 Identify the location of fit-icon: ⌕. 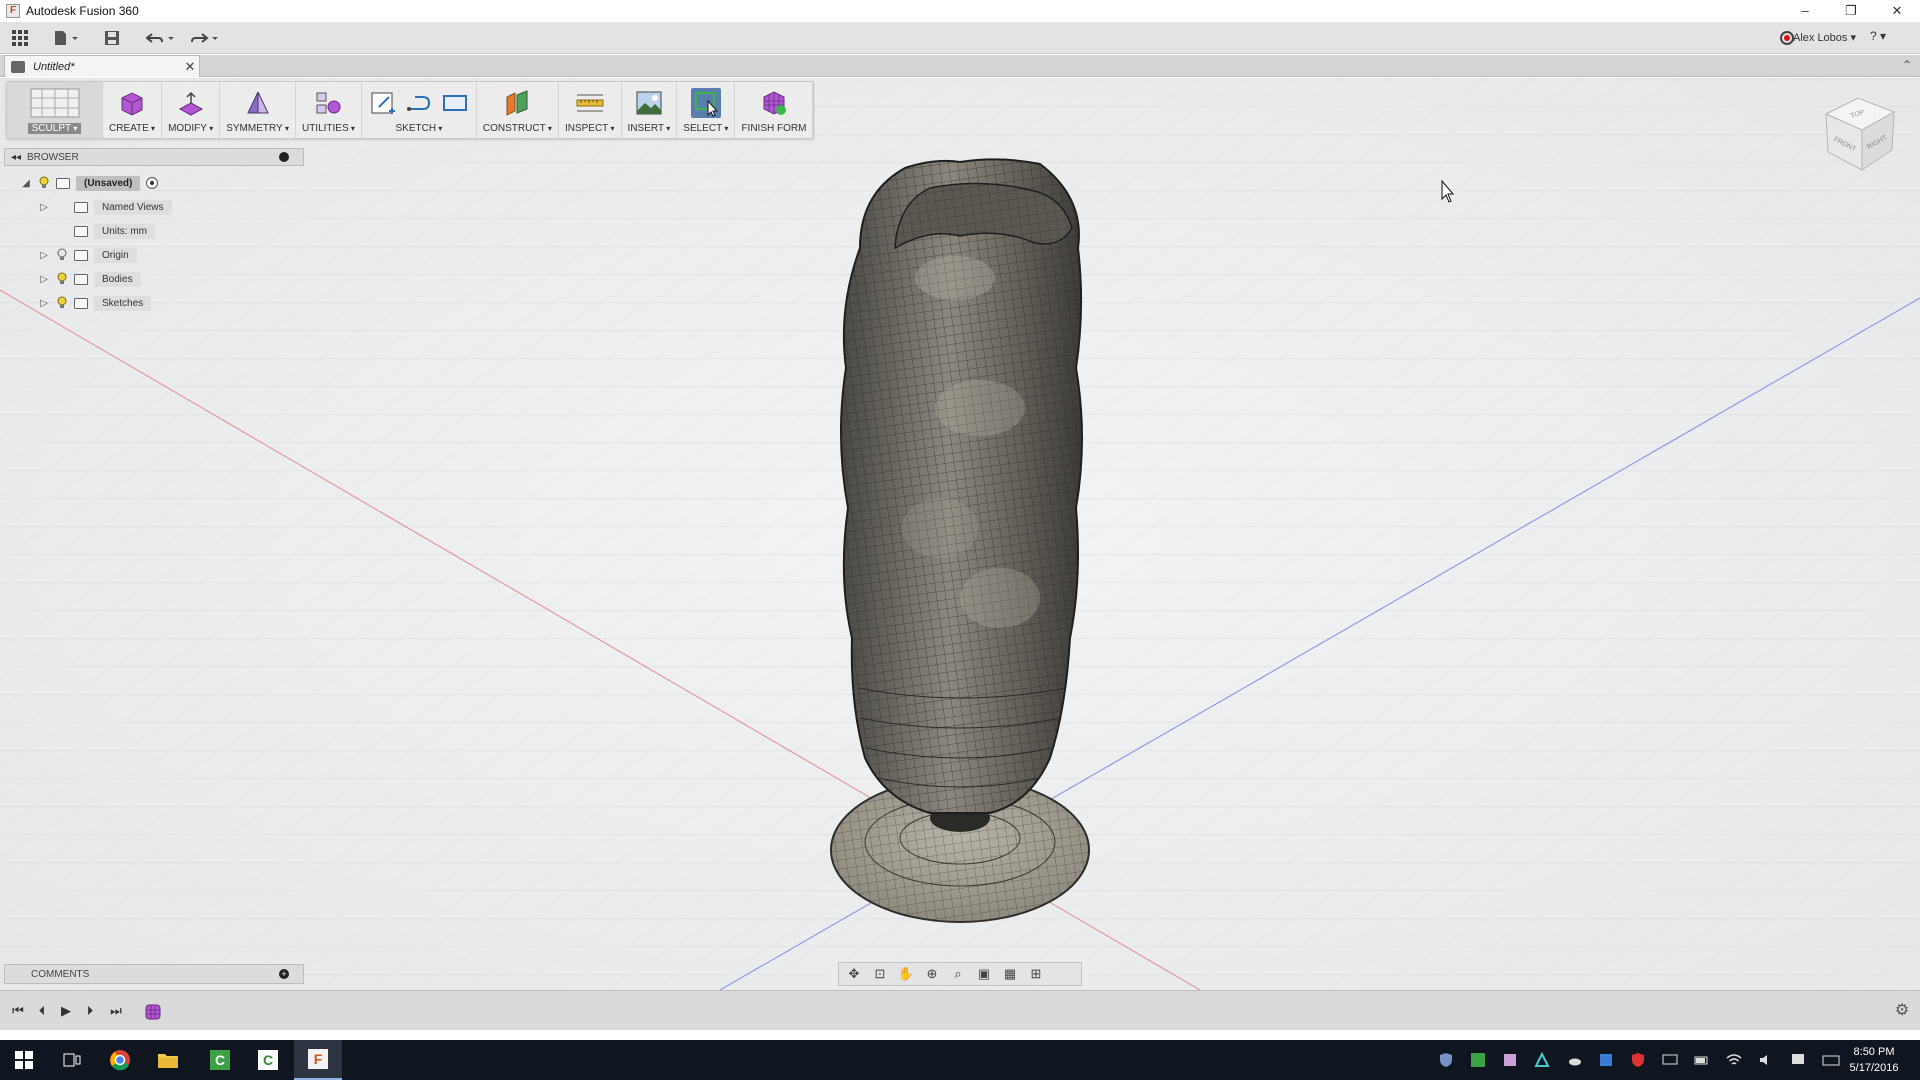
(958, 974).